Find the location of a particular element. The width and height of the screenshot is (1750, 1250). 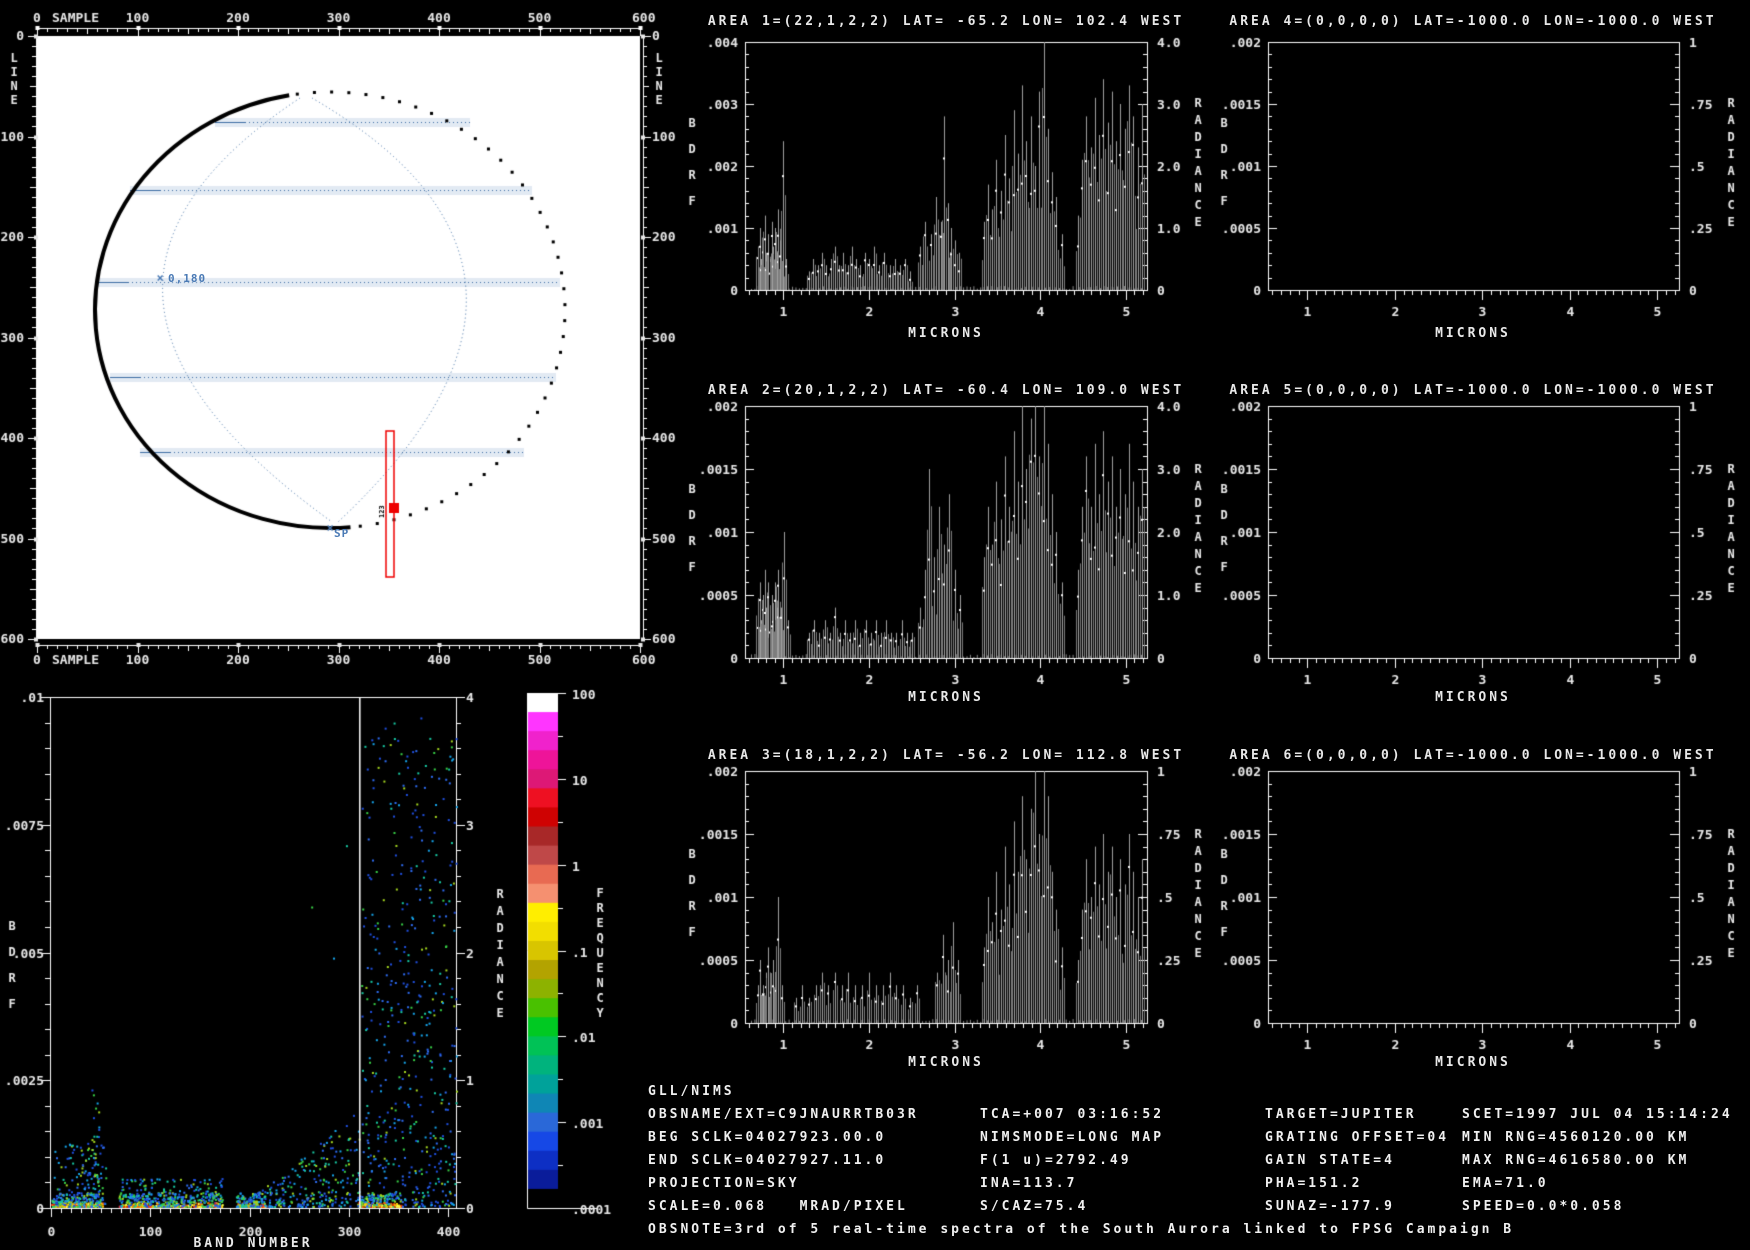

ema: EMA=71.0 is located at coordinates (1505, 1183).